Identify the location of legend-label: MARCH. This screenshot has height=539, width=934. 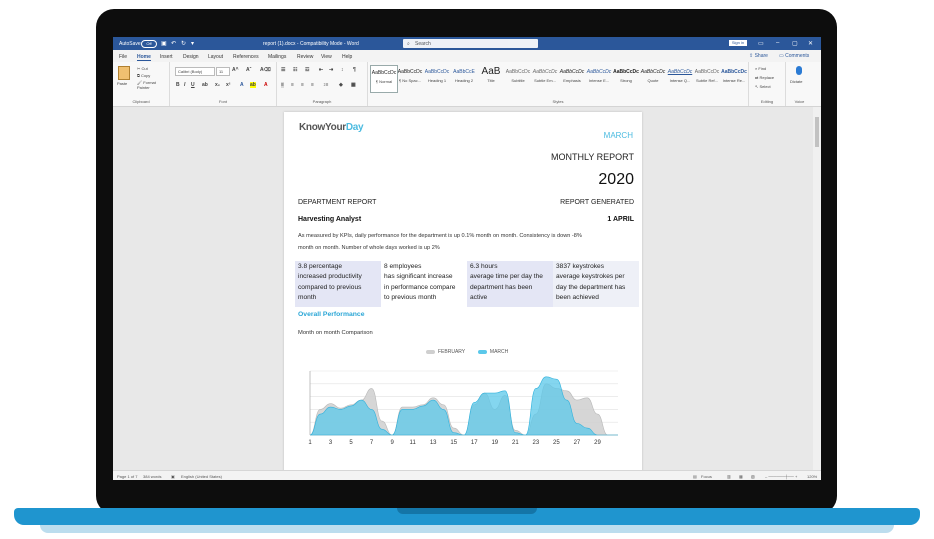
(499, 352).